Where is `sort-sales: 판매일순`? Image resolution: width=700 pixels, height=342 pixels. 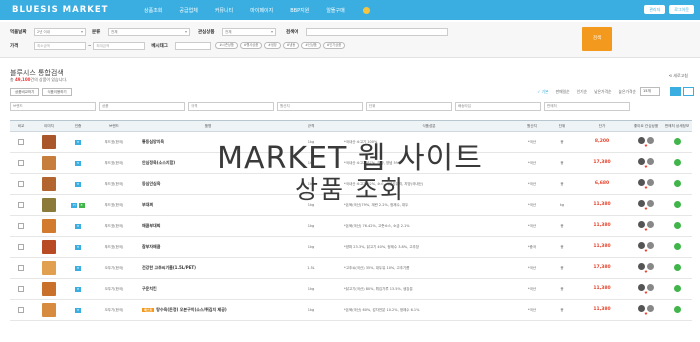 sort-sales: 판매일순 is located at coordinates (563, 92).